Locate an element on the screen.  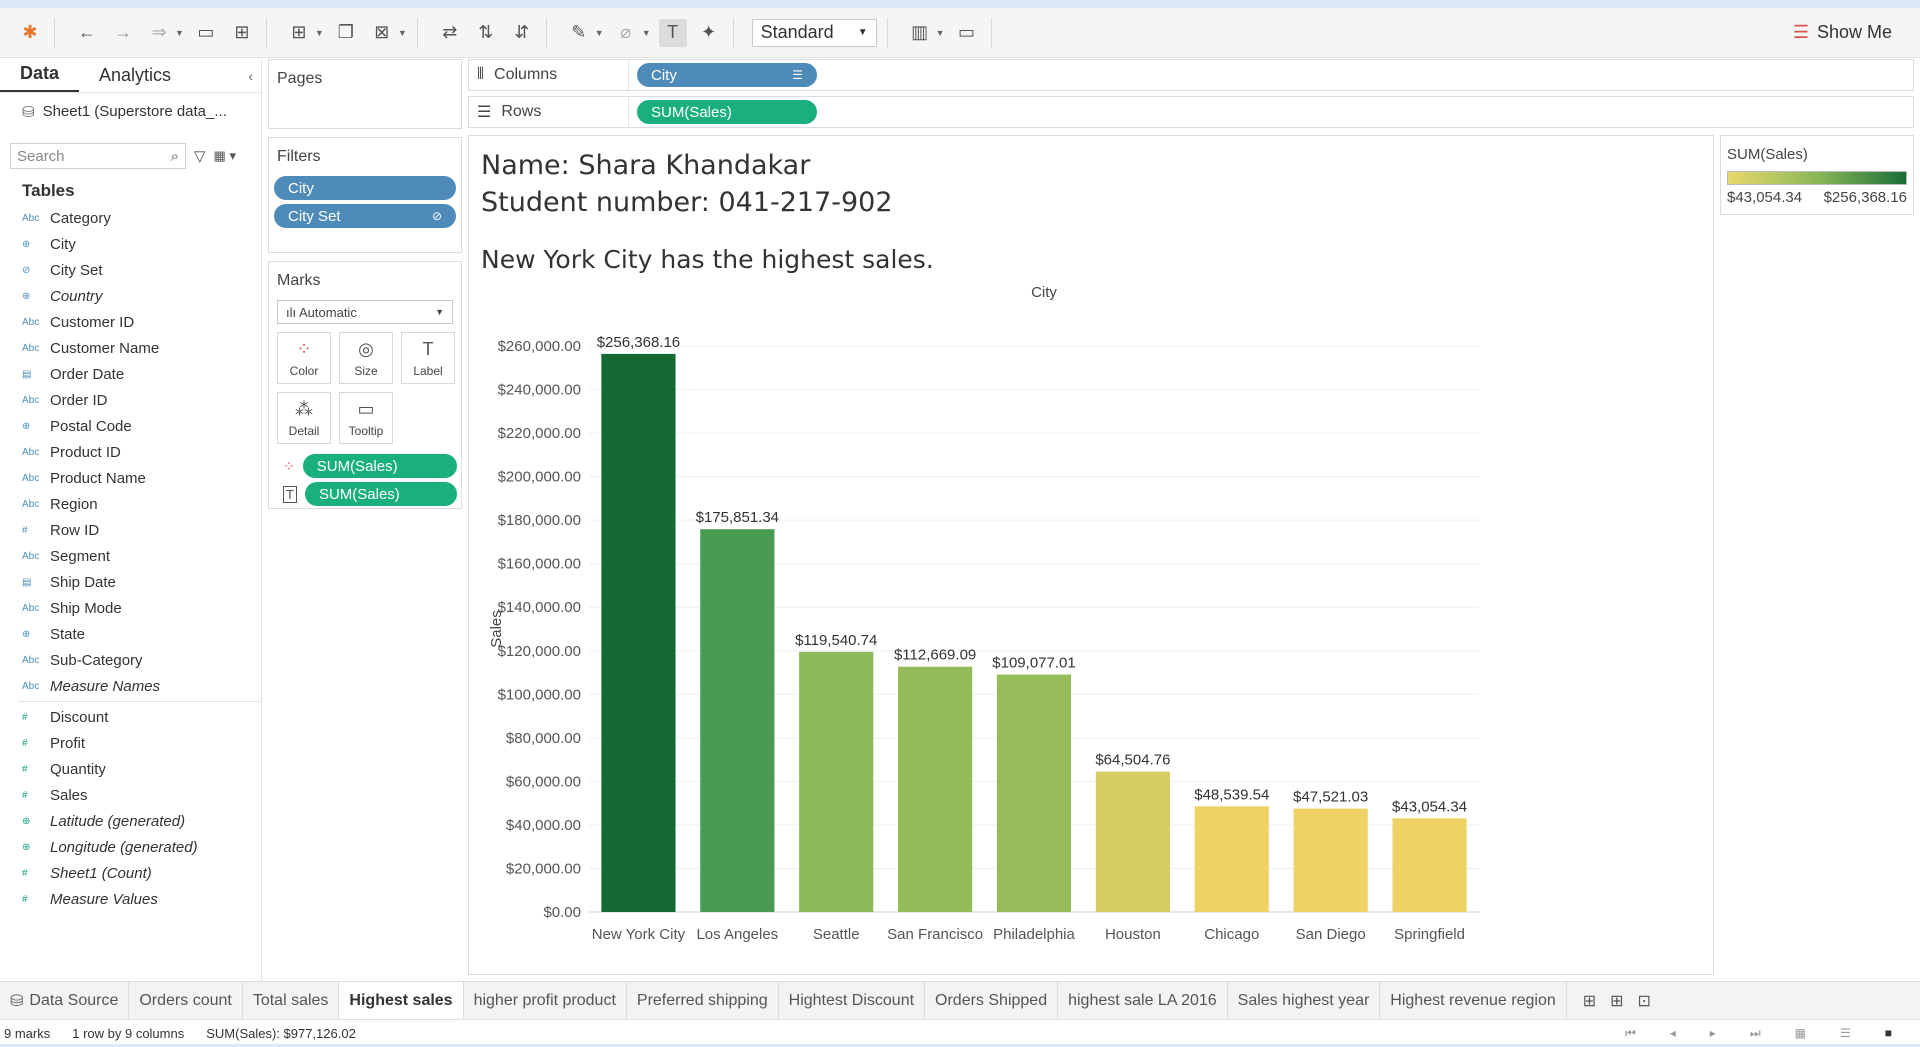
field-search-input: Search ⌕ is located at coordinates (98, 156).